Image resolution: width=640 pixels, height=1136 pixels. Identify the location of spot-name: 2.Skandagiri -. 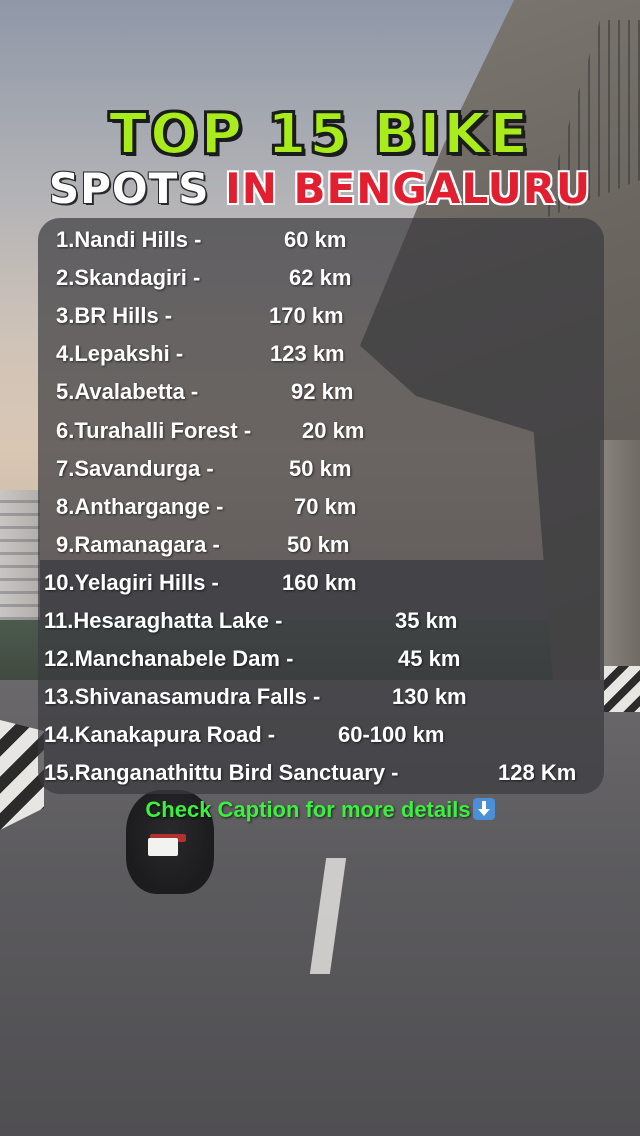
(128, 277).